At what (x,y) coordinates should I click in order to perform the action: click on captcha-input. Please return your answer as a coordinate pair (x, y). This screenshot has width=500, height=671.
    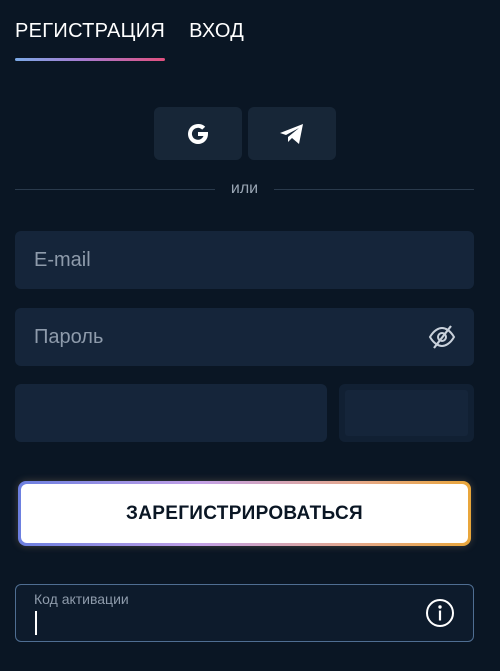
    Looking at the image, I should click on (171, 413).